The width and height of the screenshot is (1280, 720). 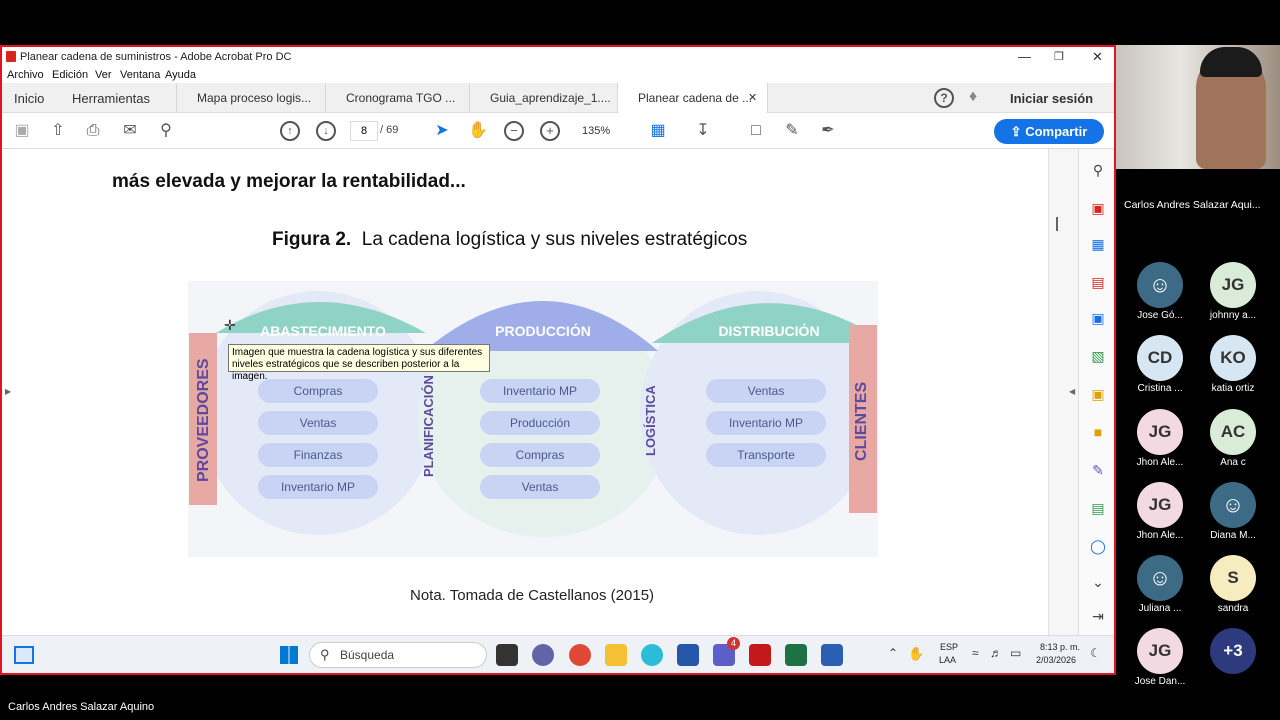 I want to click on fit-page-icon: ▦, so click(x=658, y=131).